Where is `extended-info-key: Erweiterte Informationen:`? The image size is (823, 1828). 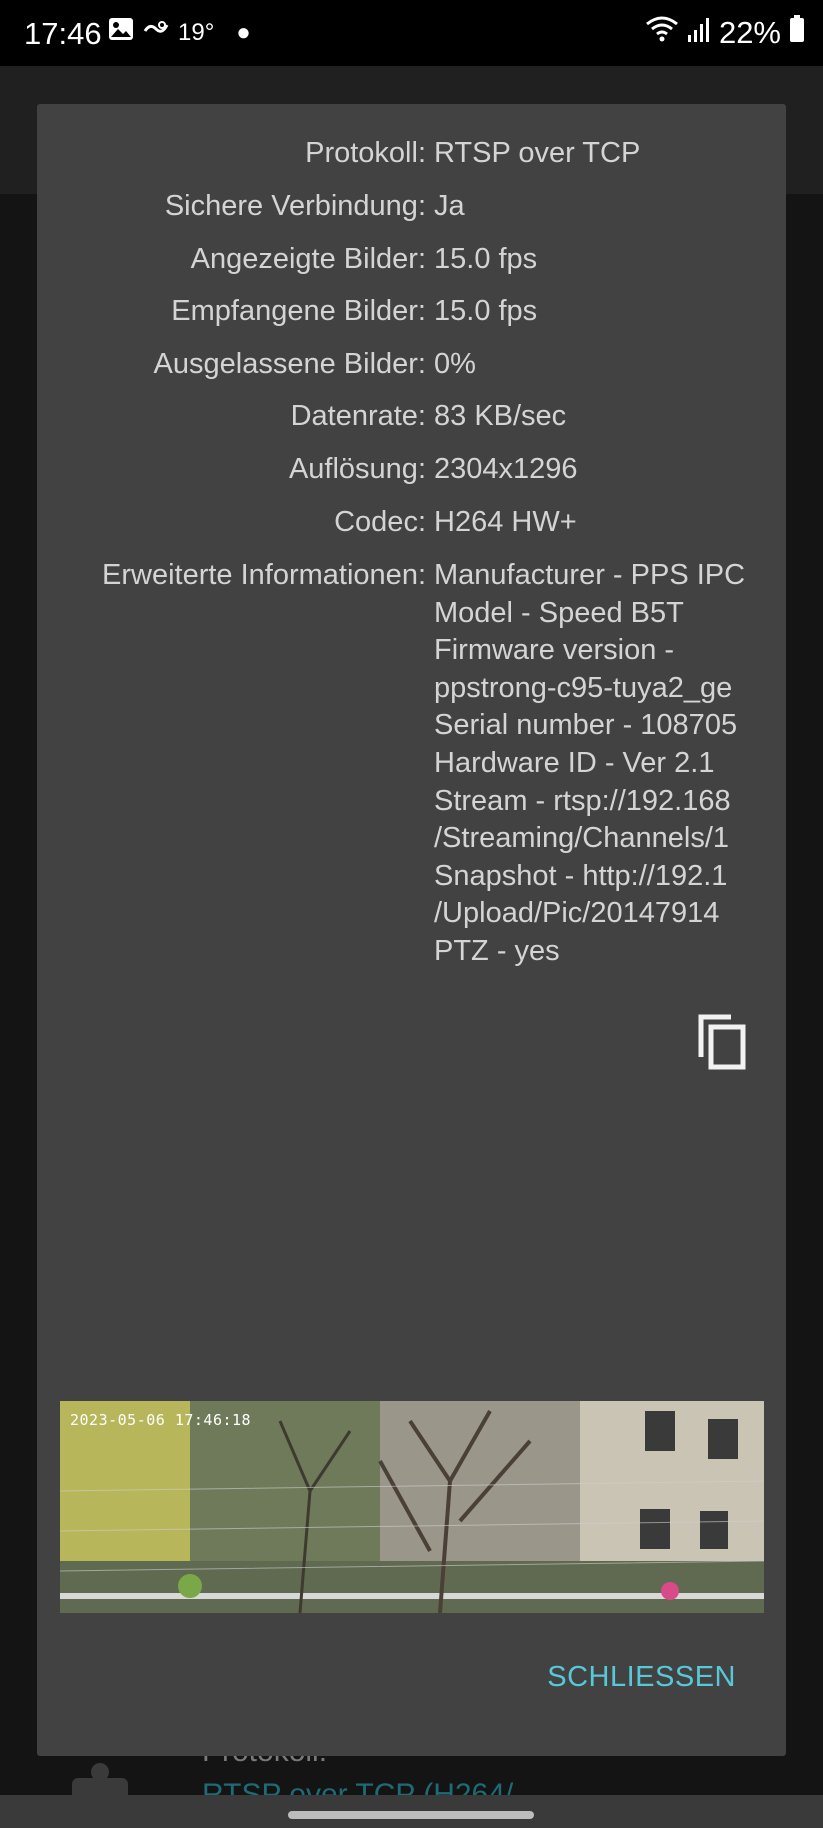
extended-info-key: Erweiterte Informationen: is located at coordinates (264, 575).